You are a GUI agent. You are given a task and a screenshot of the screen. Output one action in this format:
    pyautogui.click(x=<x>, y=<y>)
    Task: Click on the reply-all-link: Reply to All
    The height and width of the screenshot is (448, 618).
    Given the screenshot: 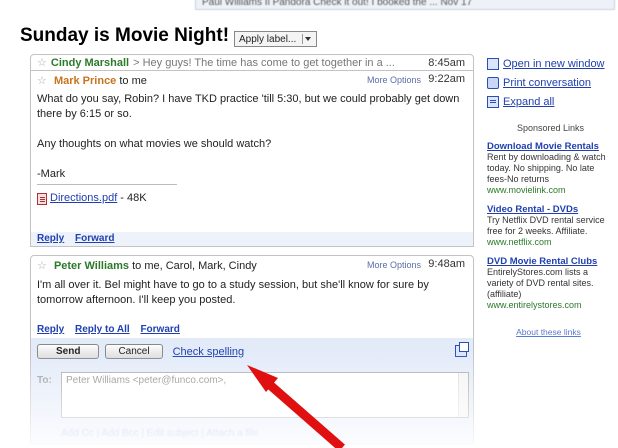 What is the action you would take?
    pyautogui.click(x=102, y=329)
    